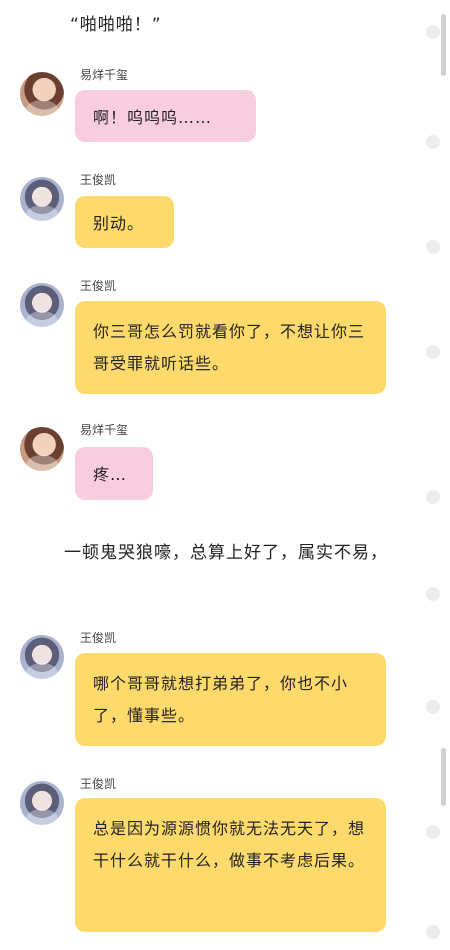 The width and height of the screenshot is (450, 950). Describe the element at coordinates (230, 699) in the screenshot. I see `message-bubble: 哪个哥哥就想打弟弟了，你也不小了，懂事些。` at that location.